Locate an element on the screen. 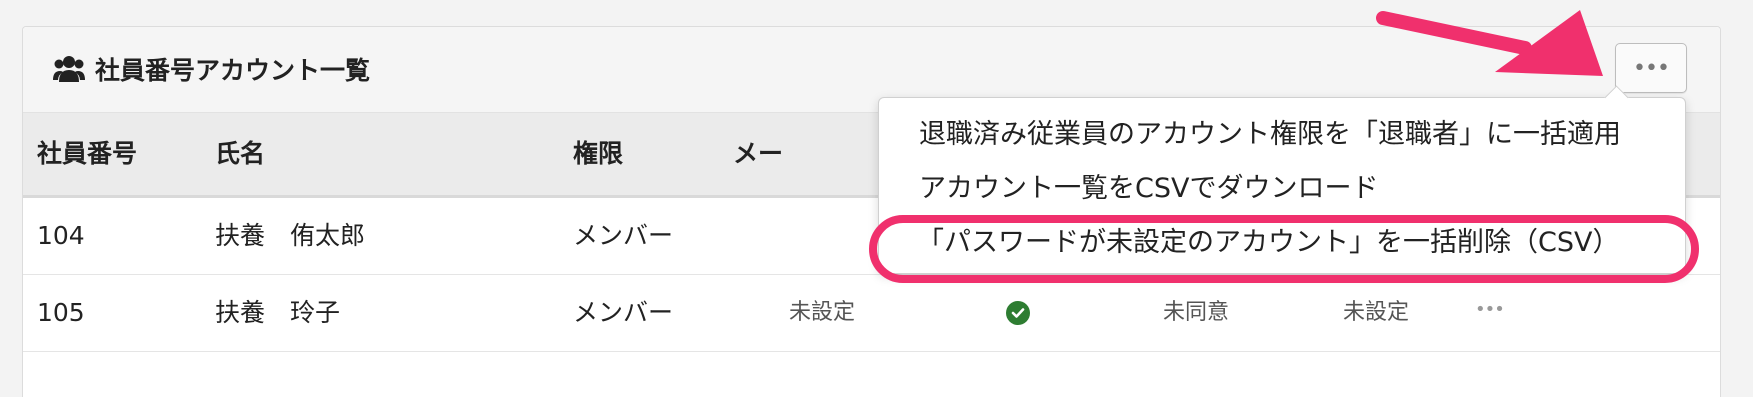 The width and height of the screenshot is (1753, 397). users-icon is located at coordinates (69, 69).